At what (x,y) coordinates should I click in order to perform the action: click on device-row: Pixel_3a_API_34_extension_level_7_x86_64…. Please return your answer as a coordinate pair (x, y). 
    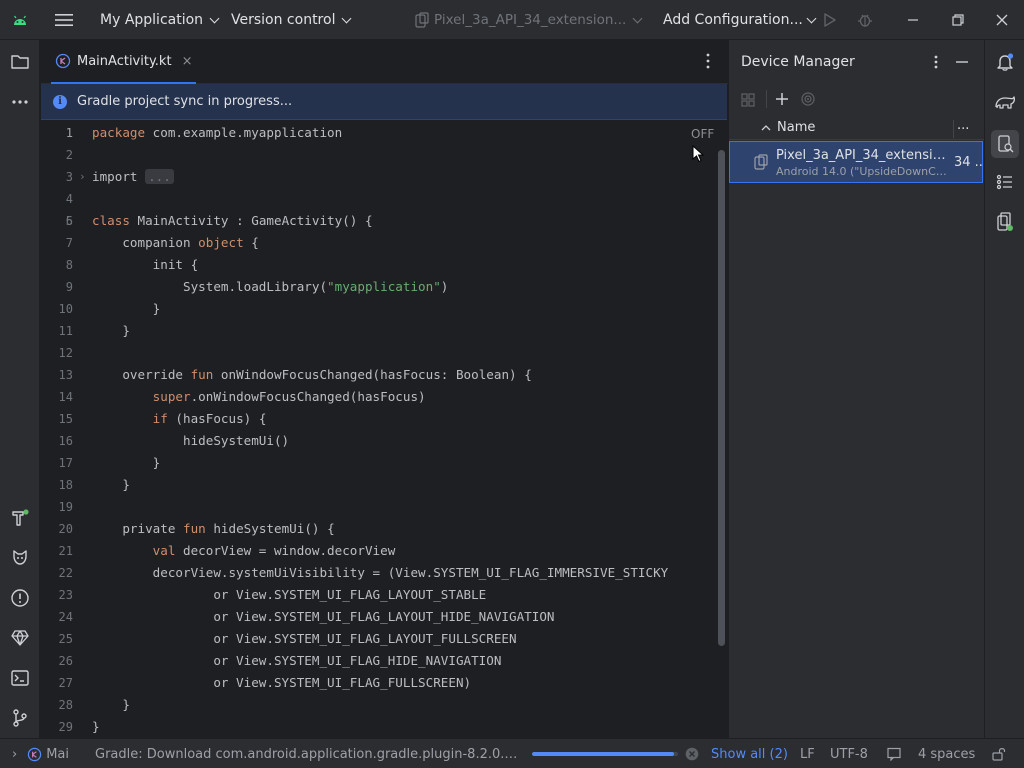
    Looking at the image, I should click on (858, 162).